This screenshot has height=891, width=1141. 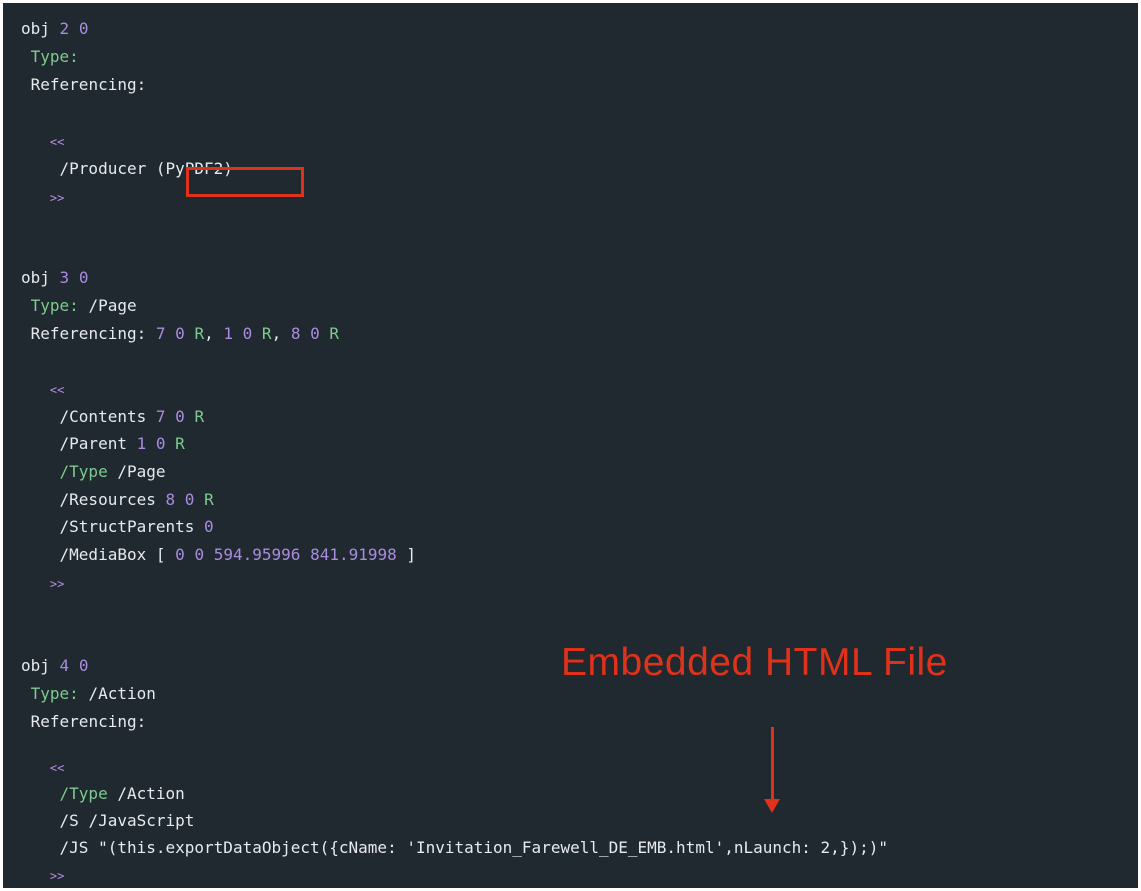 I want to click on obj-3-type: Type: /Page, so click(x=83, y=305).